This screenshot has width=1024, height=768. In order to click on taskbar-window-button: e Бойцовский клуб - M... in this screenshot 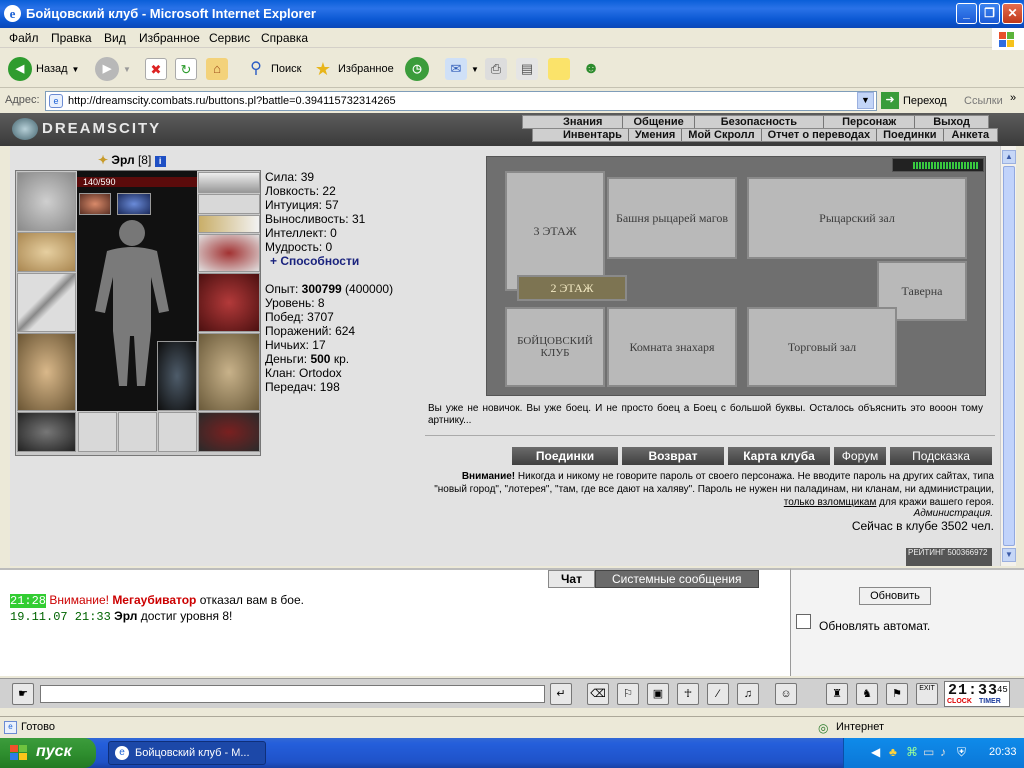, I will do `click(187, 753)`.